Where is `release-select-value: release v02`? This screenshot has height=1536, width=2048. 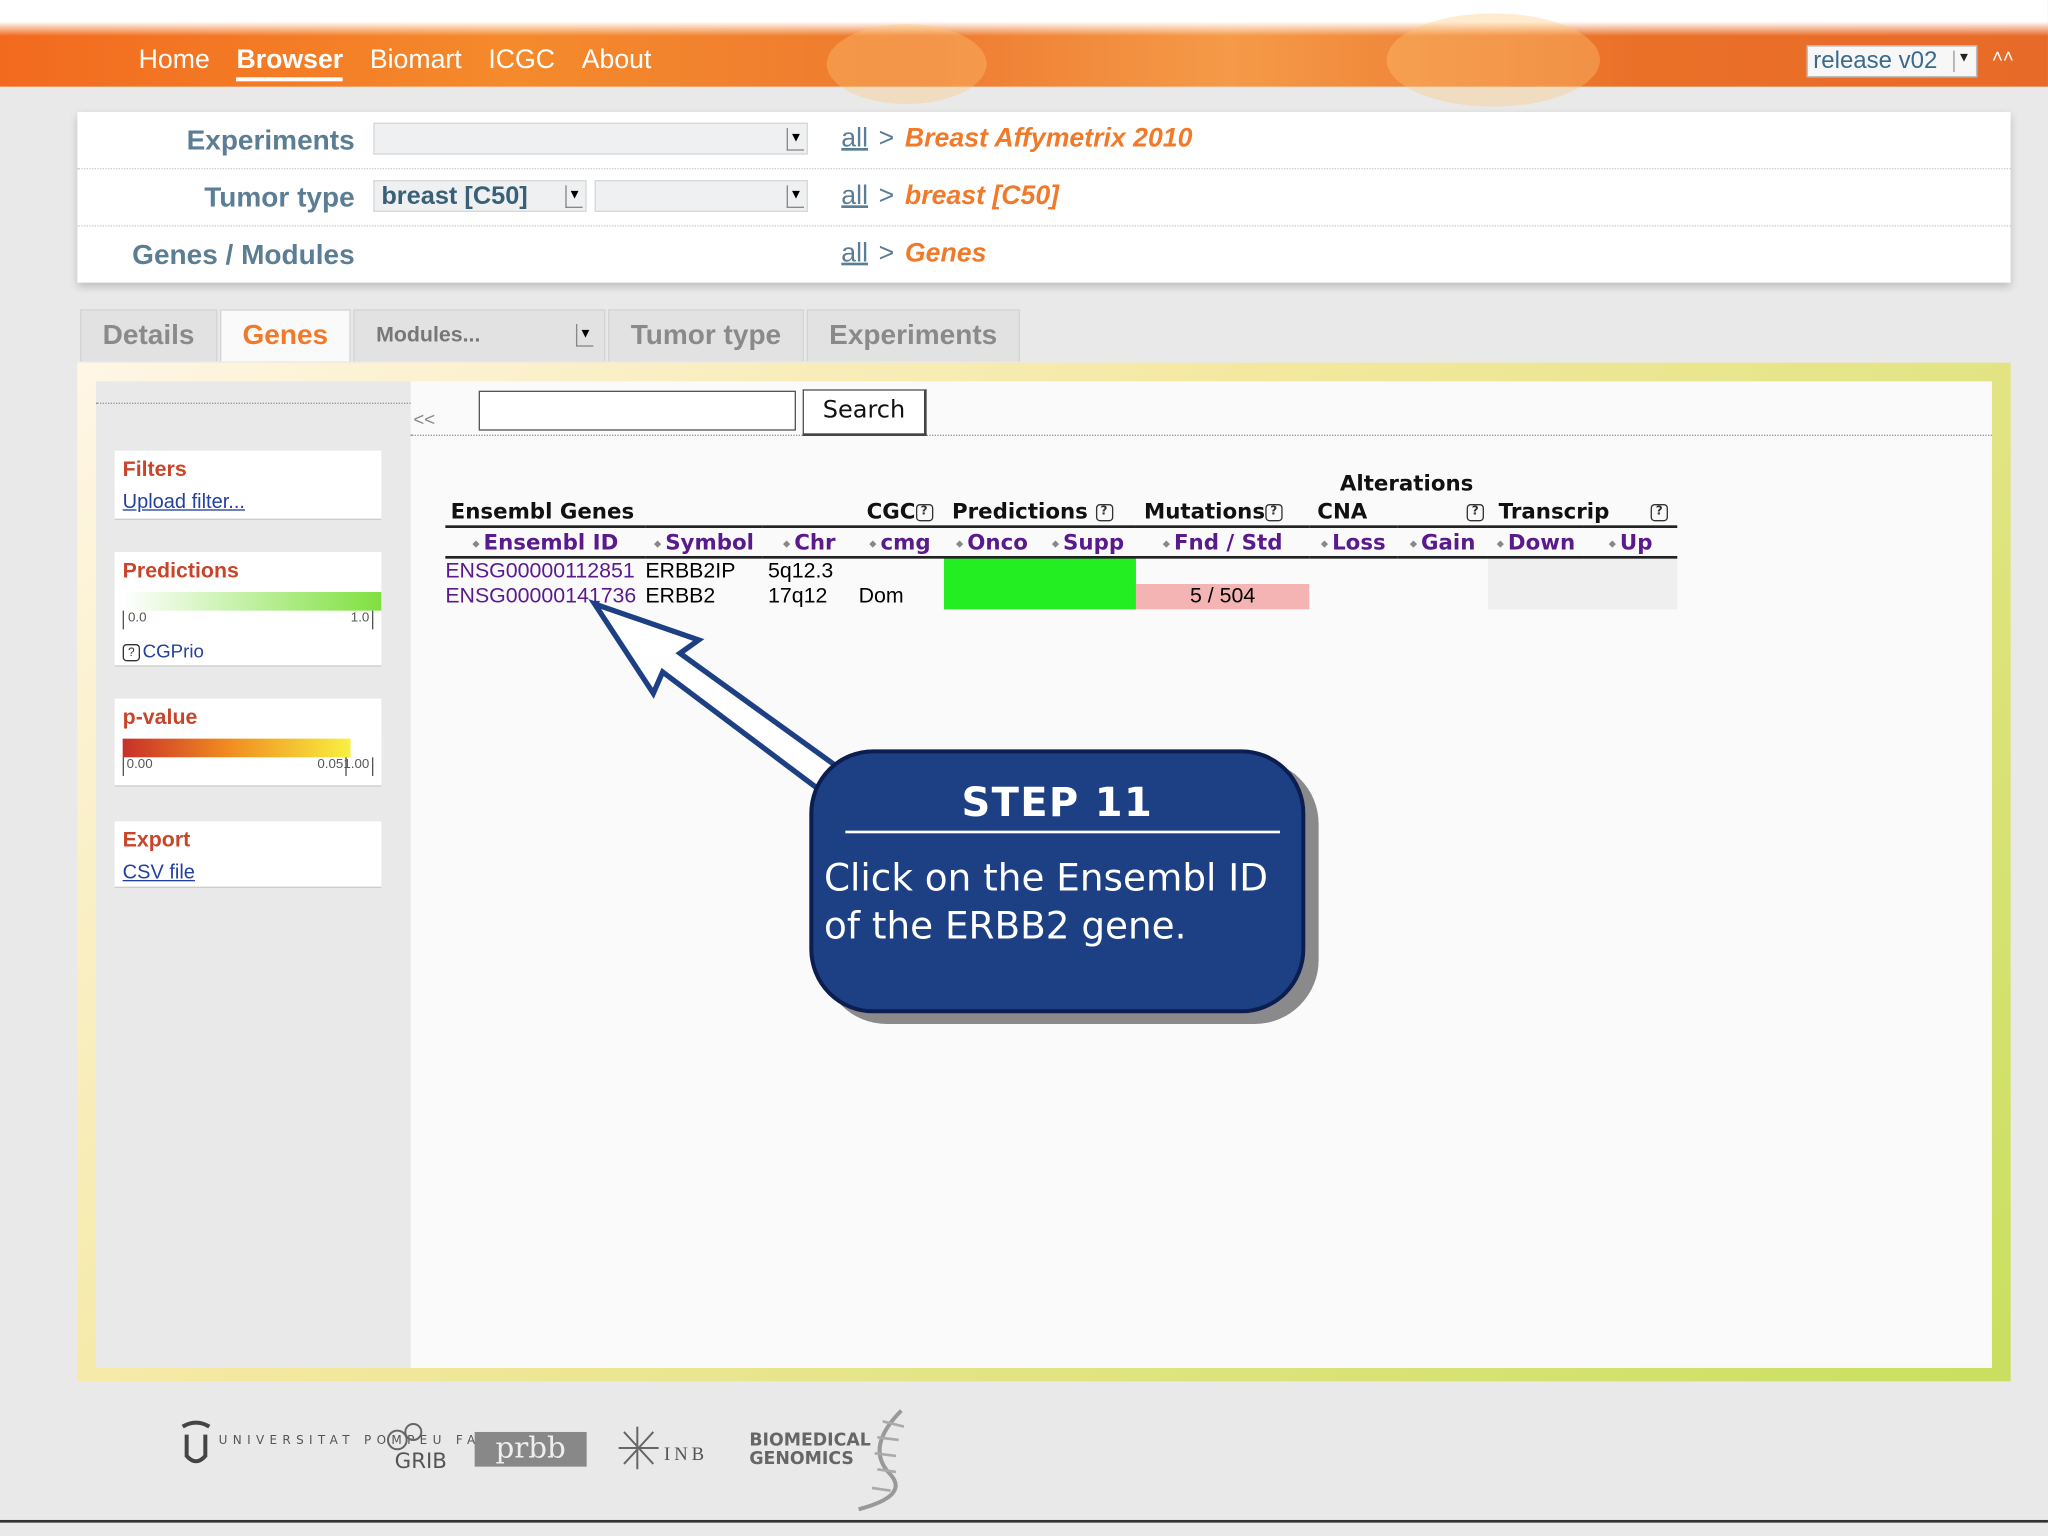 release-select-value: release v02 is located at coordinates (1875, 60).